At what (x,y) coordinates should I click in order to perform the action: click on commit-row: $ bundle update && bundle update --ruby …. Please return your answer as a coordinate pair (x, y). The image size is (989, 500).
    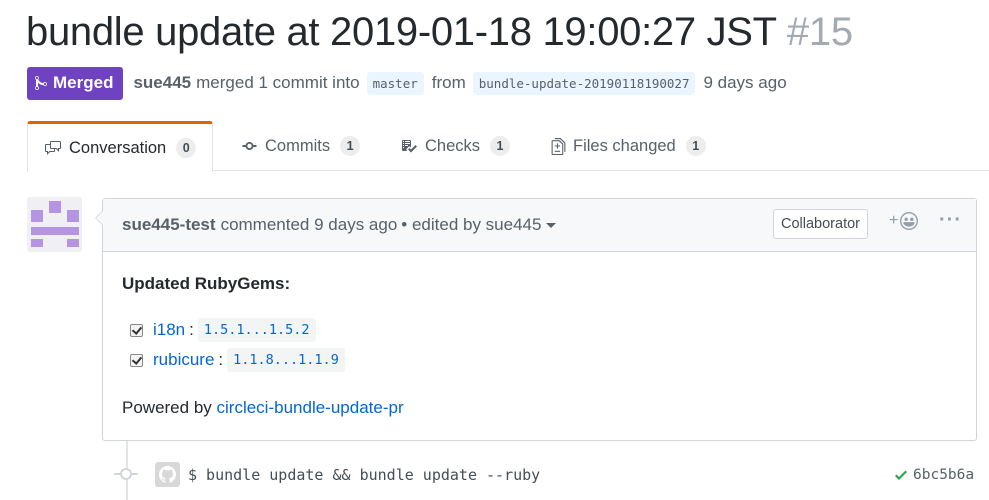
    Looking at the image, I should click on (539, 475).